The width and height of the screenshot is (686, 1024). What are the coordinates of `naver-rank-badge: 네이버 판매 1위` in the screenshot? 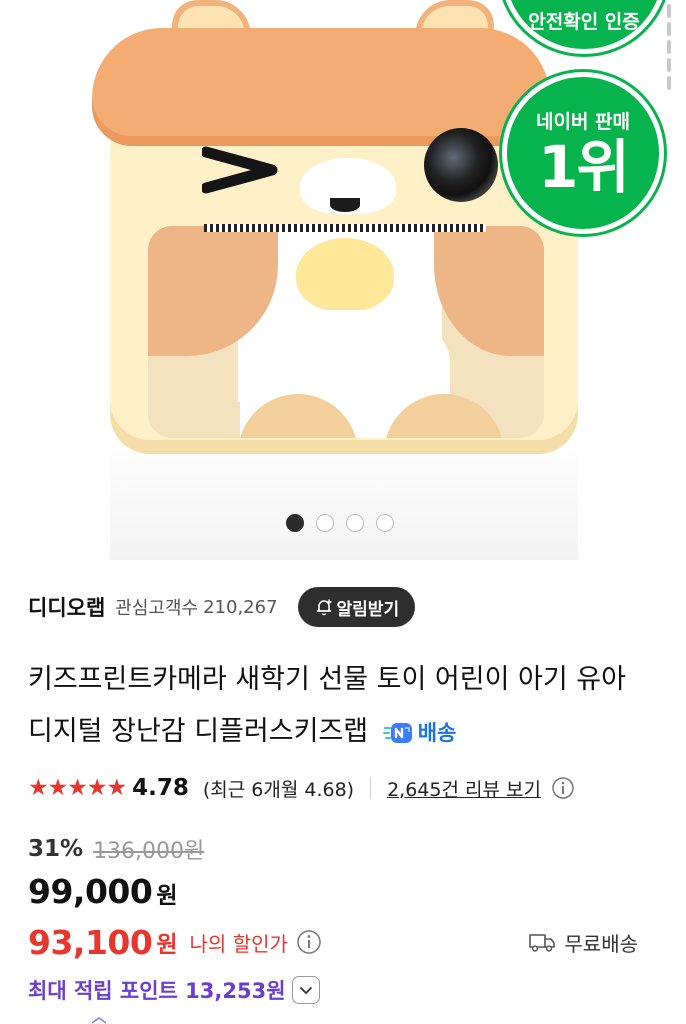 It's located at (583, 153).